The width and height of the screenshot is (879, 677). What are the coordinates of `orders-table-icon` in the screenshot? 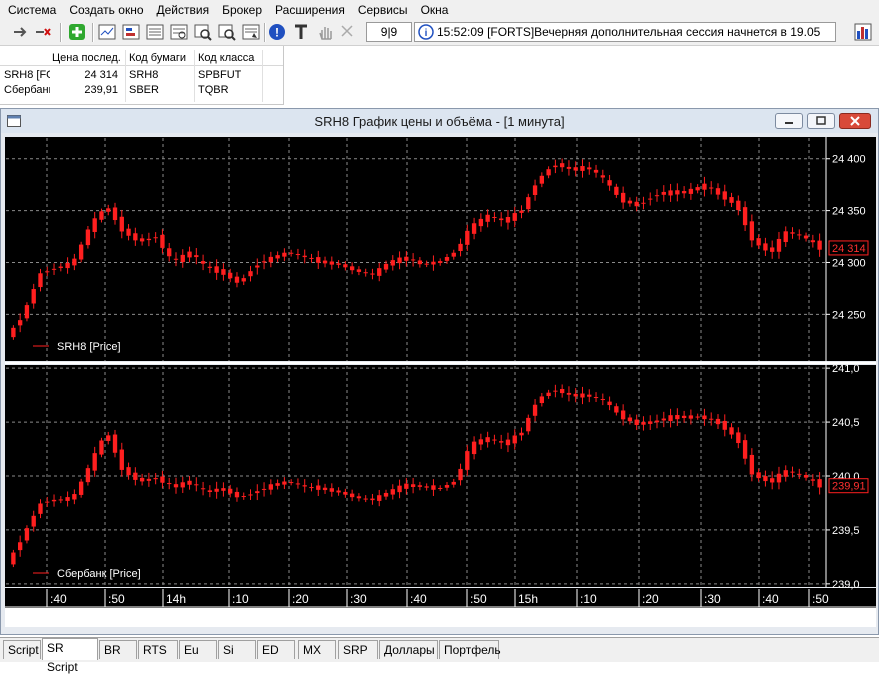 It's located at (155, 32).